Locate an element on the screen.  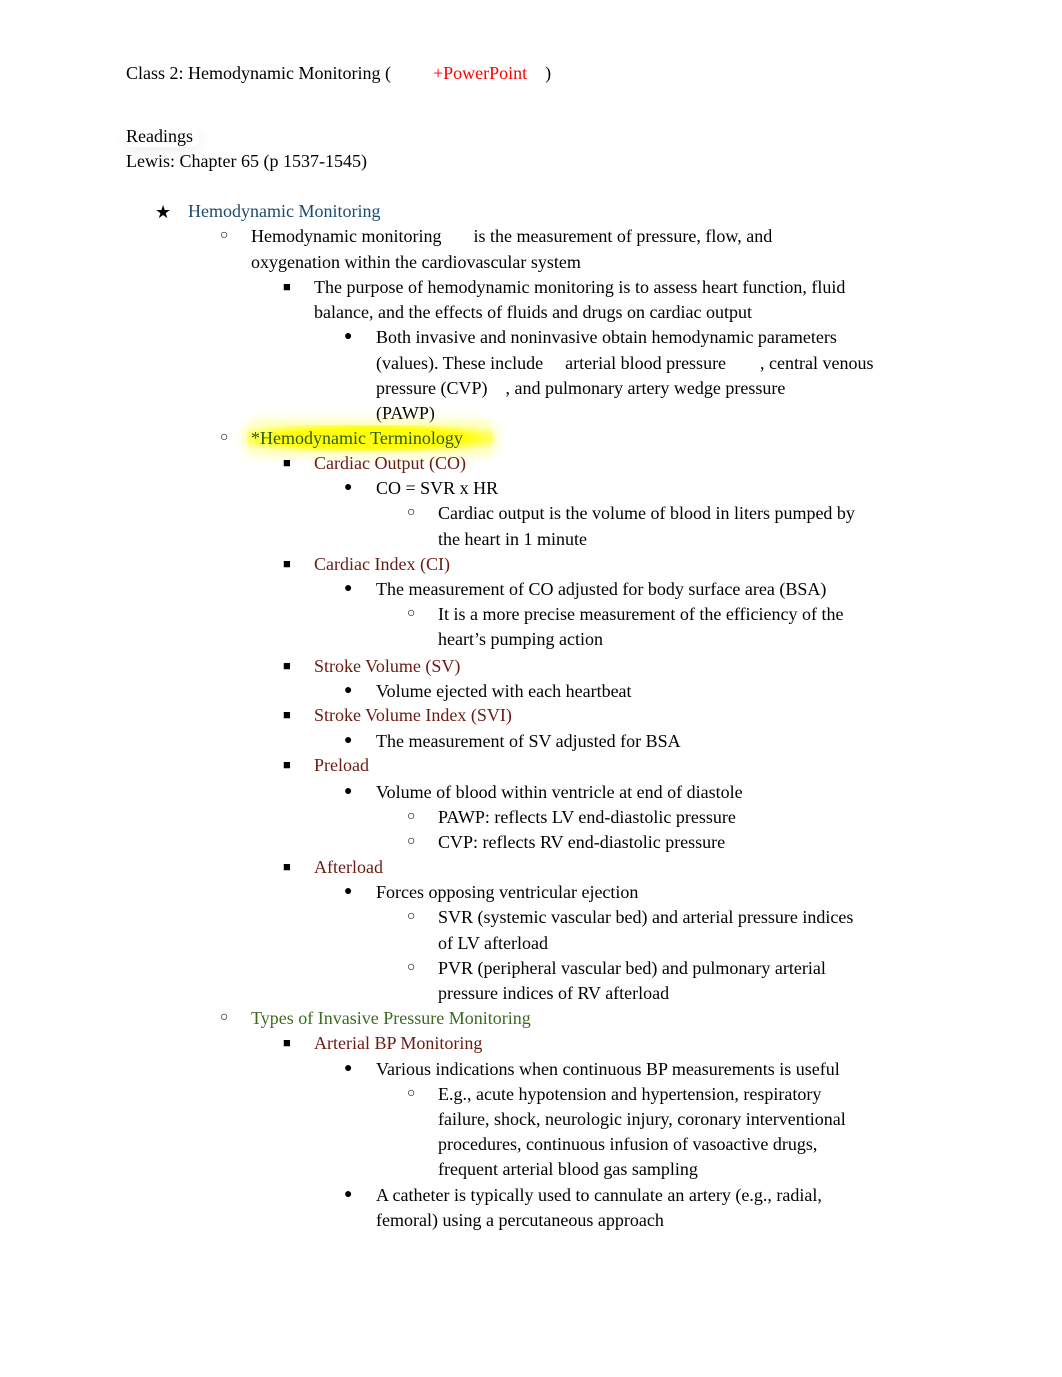
afterload-definition: Forces opposing ventricular ejection is located at coordinates (507, 892).